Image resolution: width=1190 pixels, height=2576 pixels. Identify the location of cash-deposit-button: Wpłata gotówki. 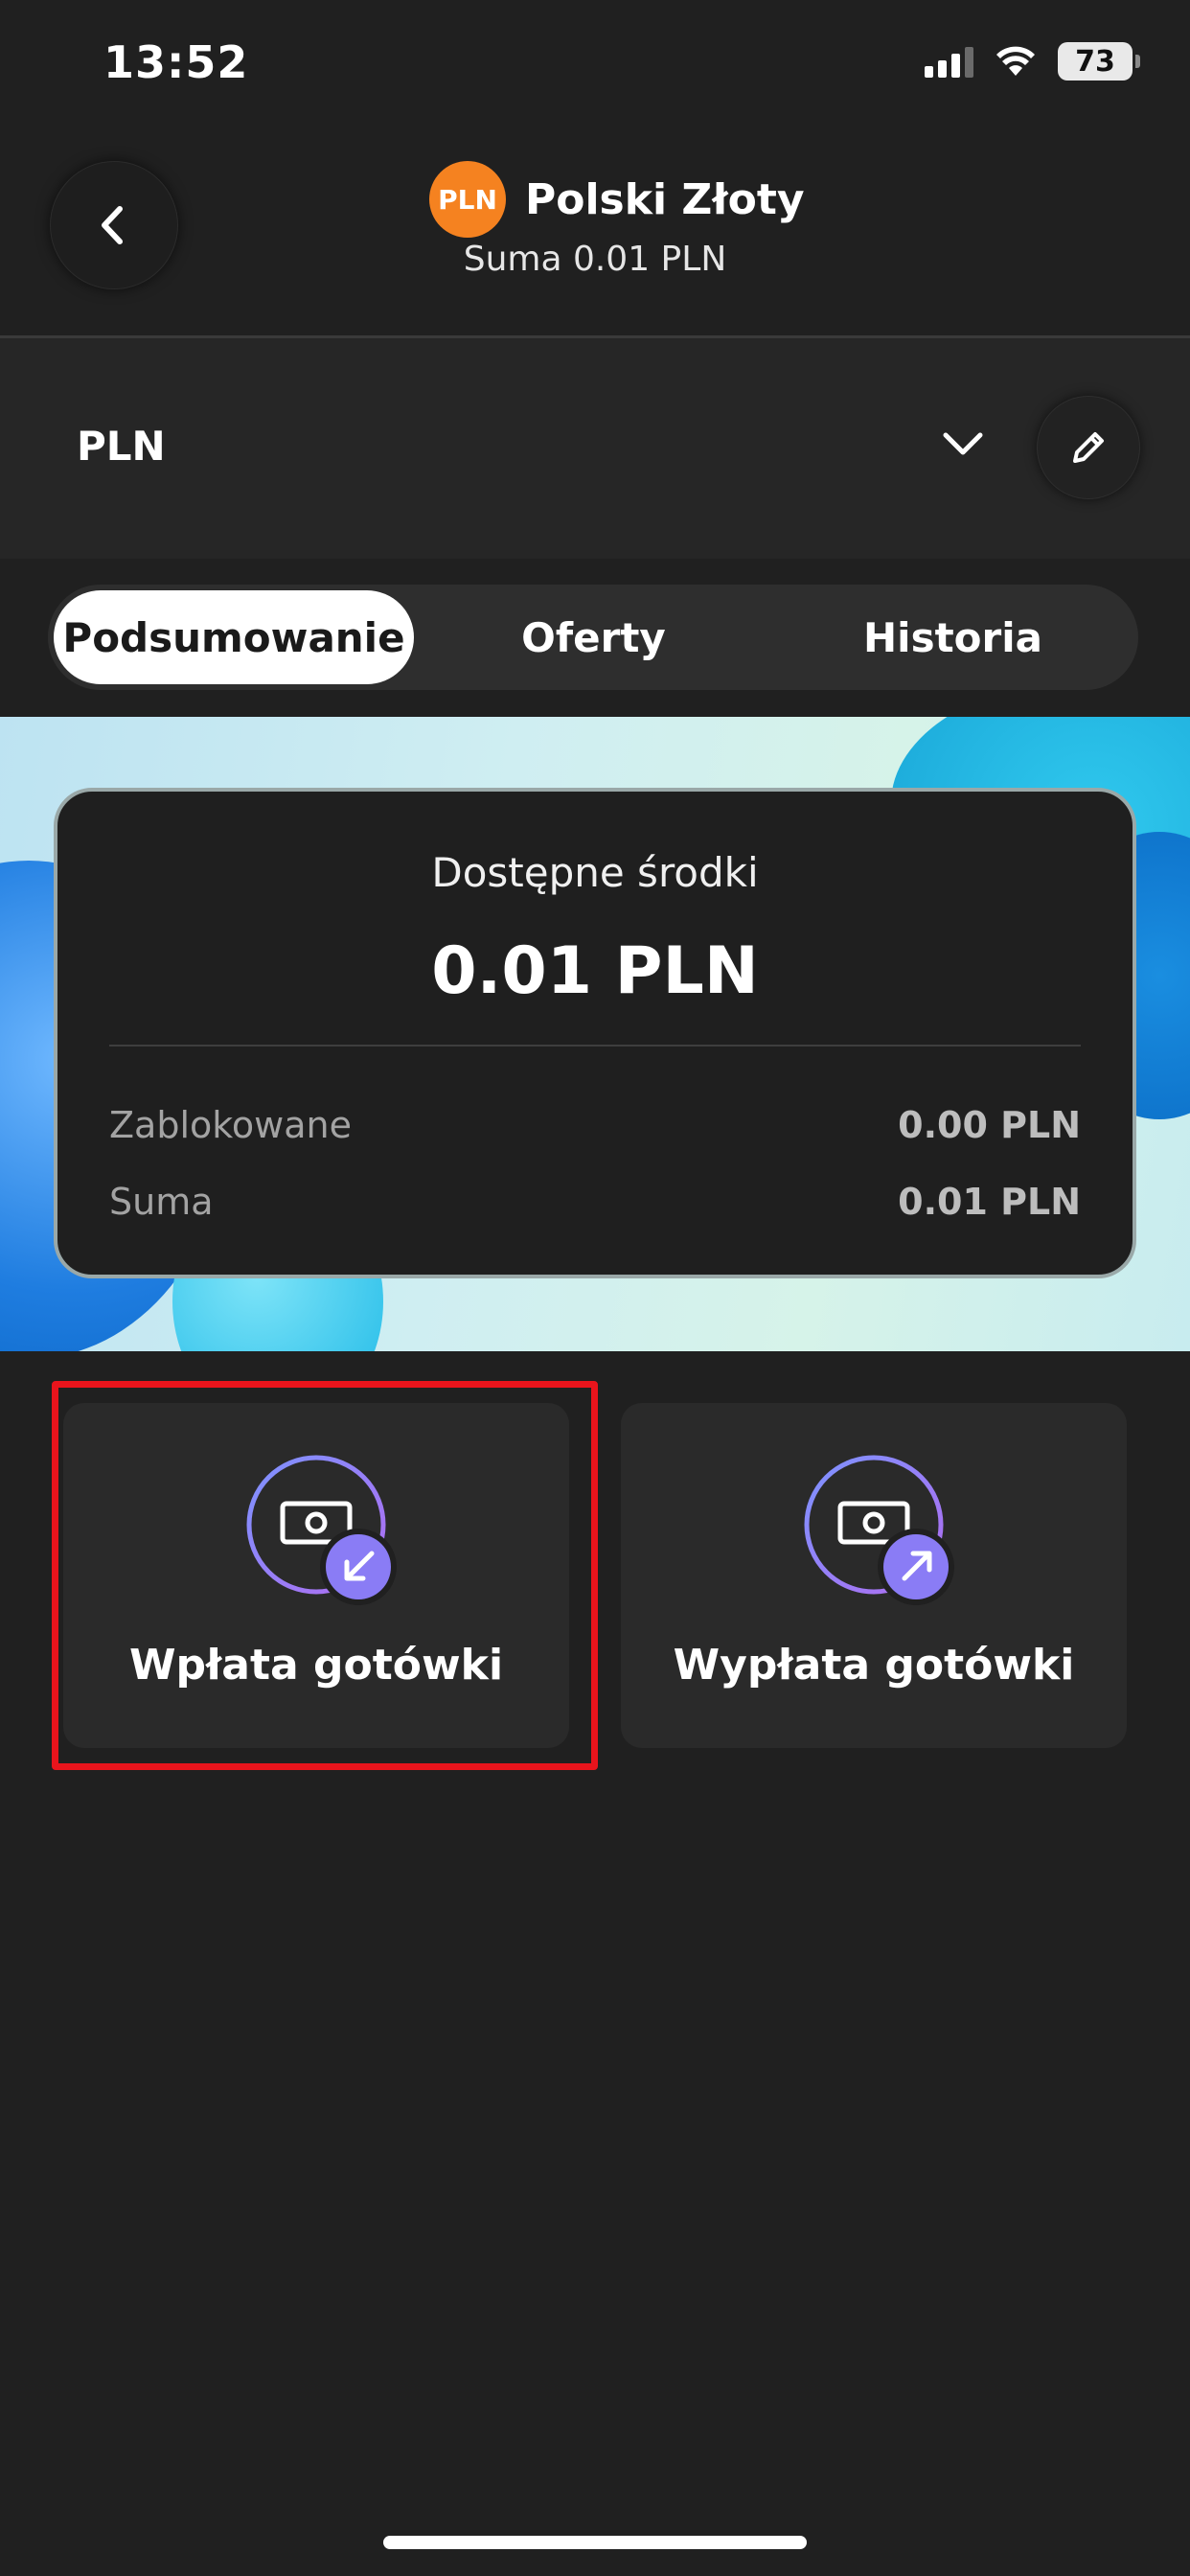
(316, 1575).